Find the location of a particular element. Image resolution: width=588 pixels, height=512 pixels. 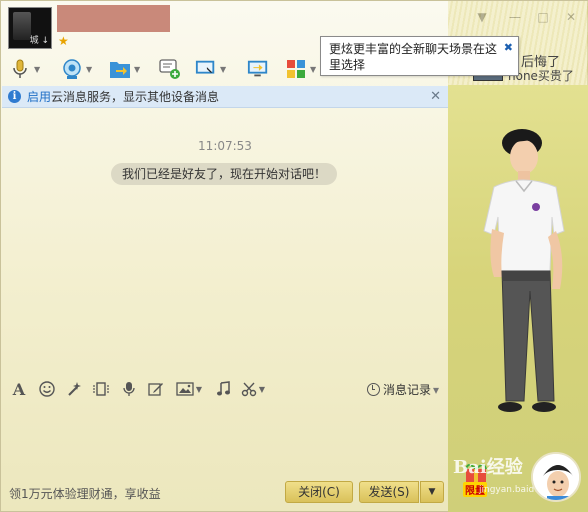

magic-tool is located at coordinates (74, 389).